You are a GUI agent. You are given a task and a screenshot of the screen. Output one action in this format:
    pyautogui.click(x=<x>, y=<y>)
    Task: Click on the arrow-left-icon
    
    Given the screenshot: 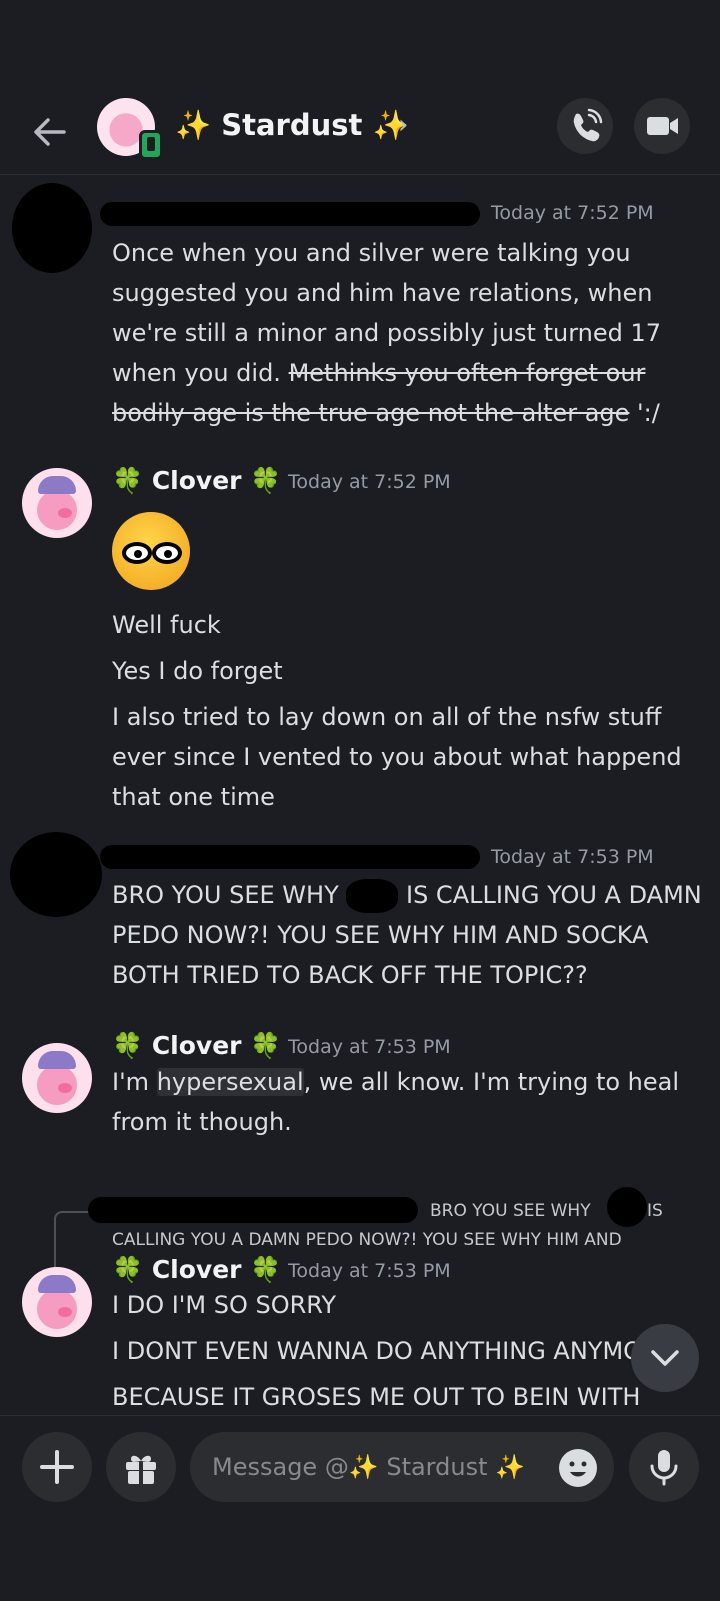 What is the action you would take?
    pyautogui.click(x=50, y=132)
    